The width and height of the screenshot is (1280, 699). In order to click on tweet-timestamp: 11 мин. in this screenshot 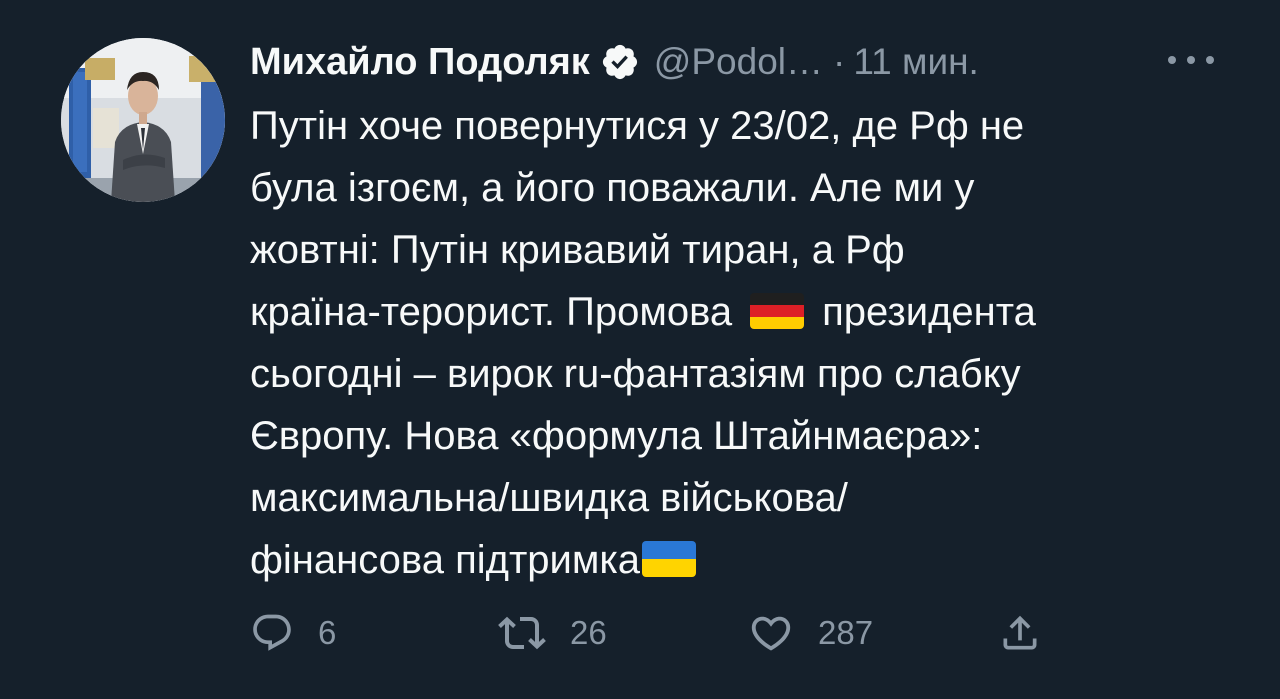, I will do `click(916, 62)`.